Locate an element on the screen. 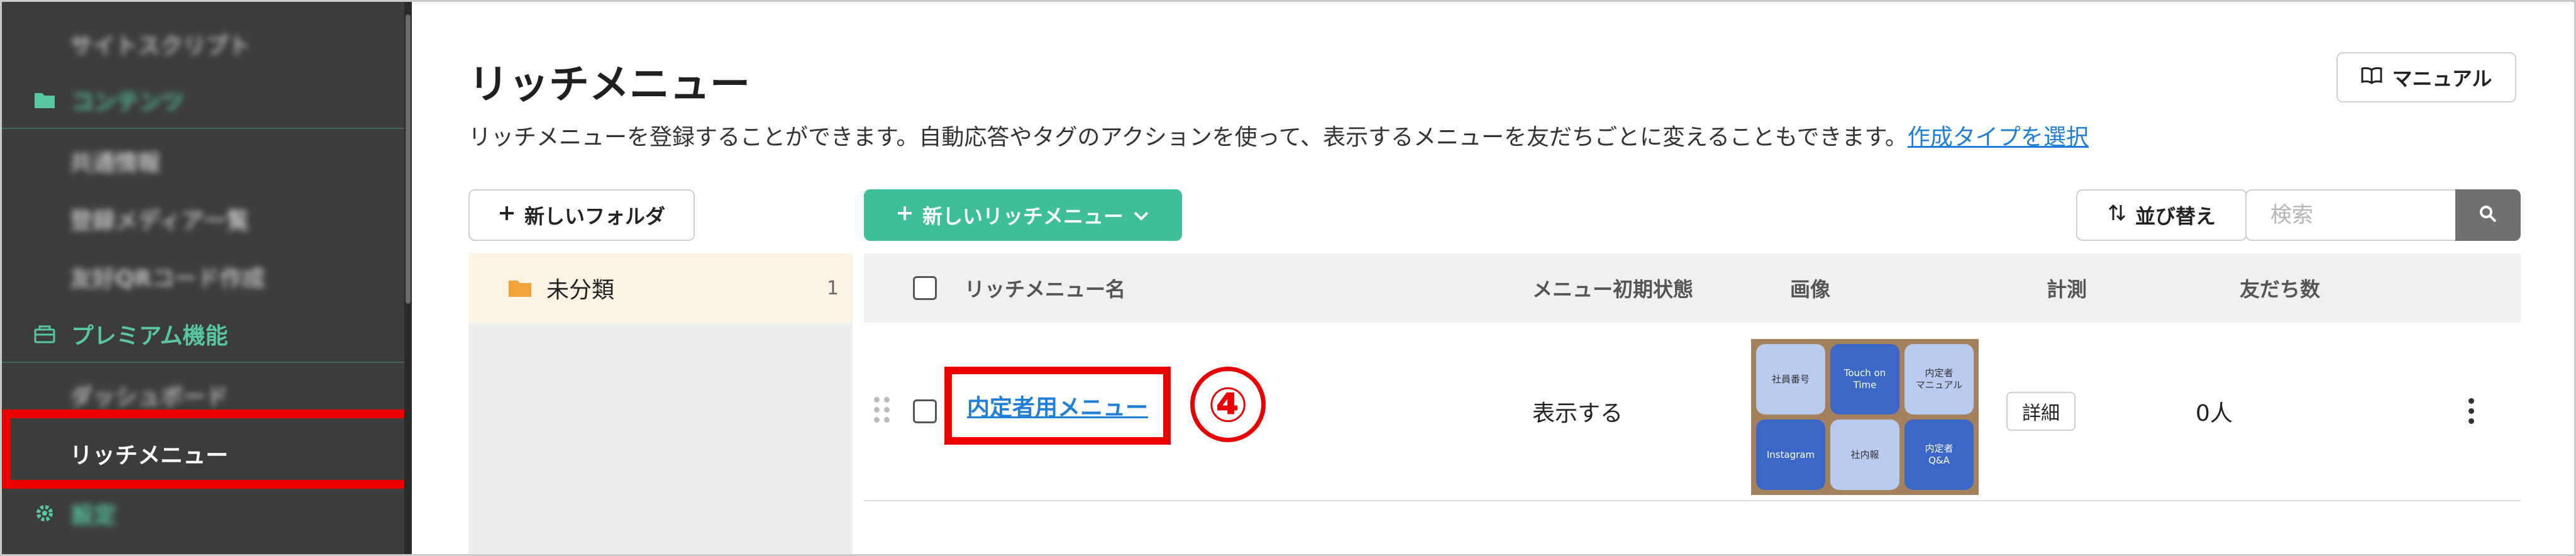  sidebar-item-media-list: 登録メディア一覧 is located at coordinates (203, 219).